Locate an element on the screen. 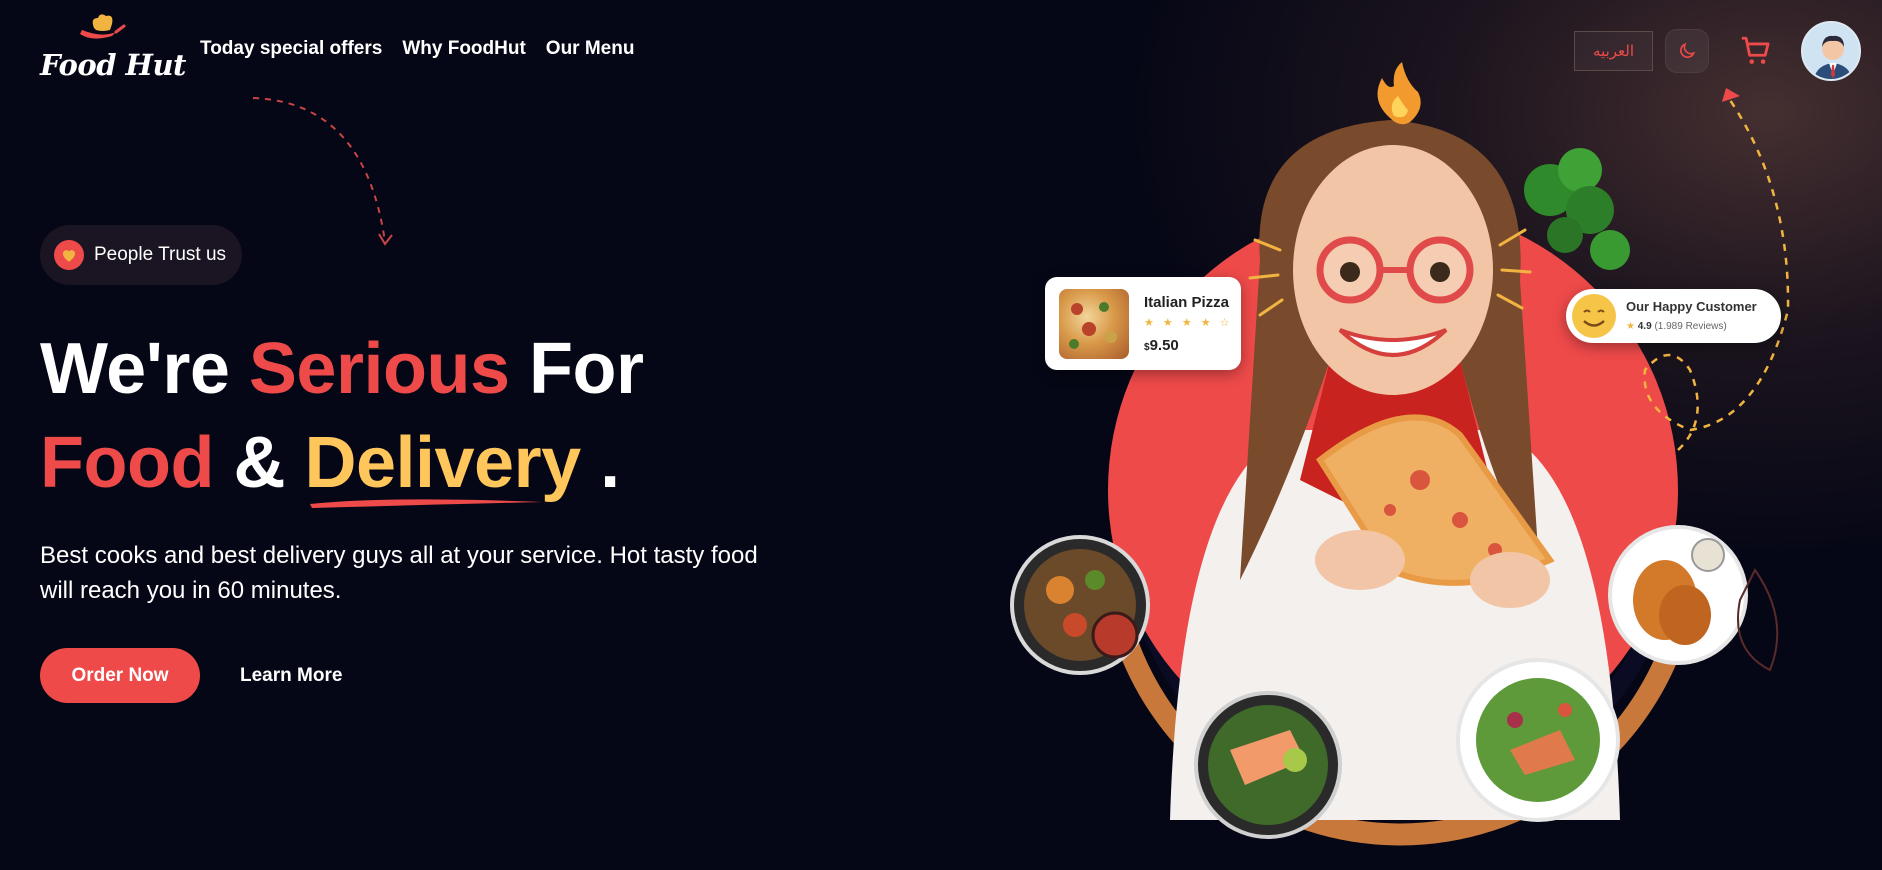  heart-icon is located at coordinates (69, 255).